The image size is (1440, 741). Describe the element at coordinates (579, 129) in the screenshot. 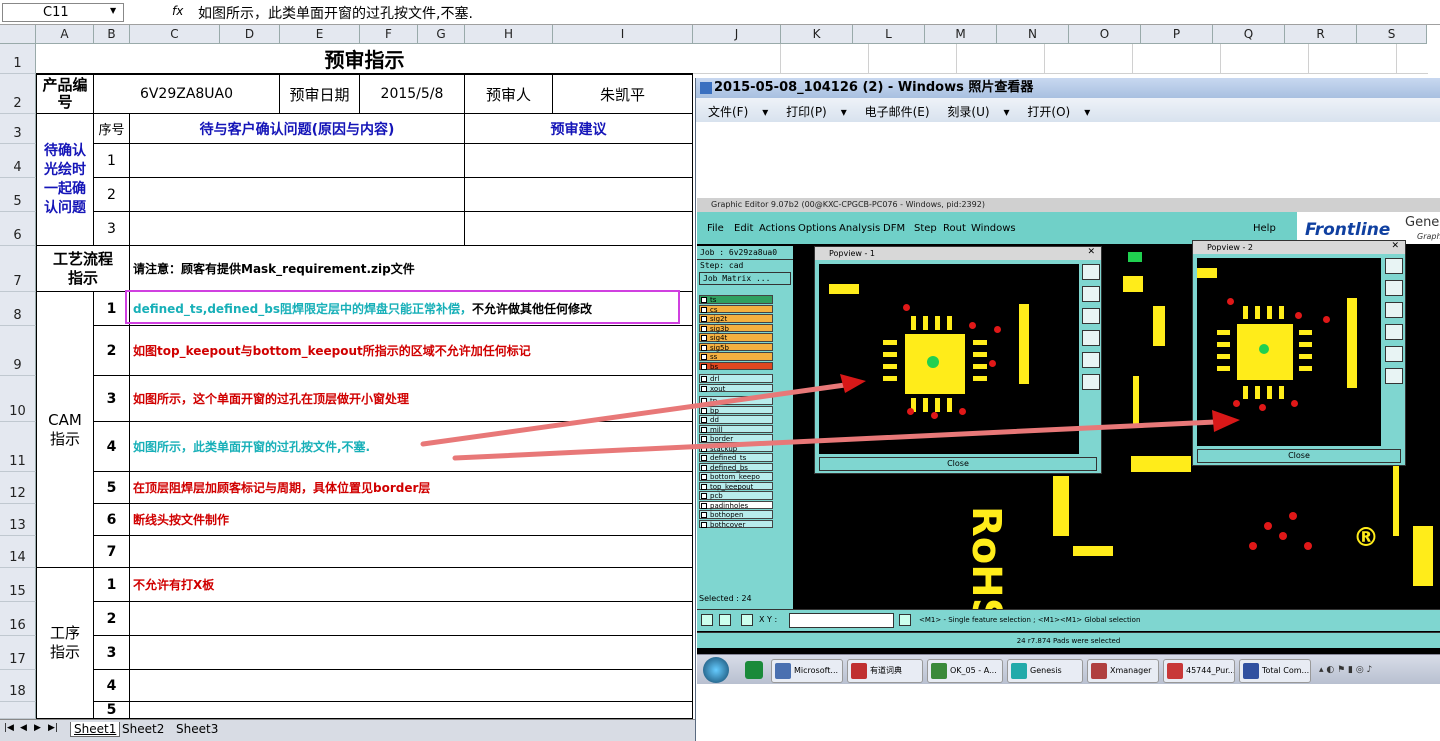

I see `advice-header: 预审建议` at that location.